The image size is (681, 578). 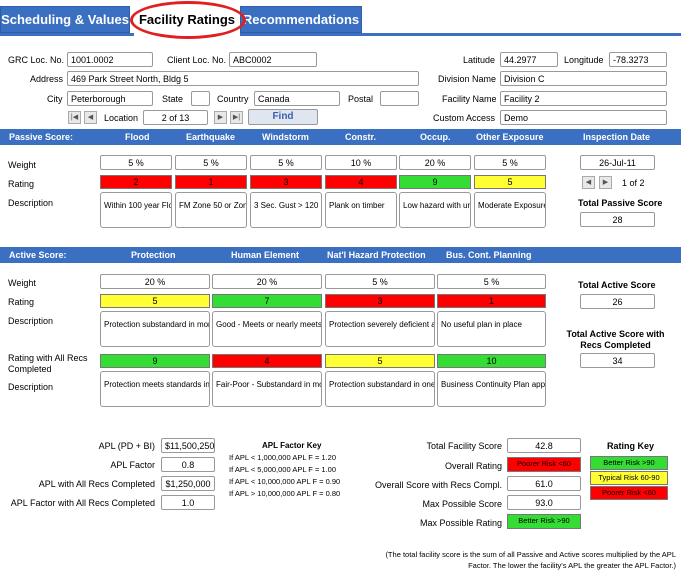 What do you see at coordinates (153, 255) in the screenshot?
I see `active-col-protection: Protection` at bounding box center [153, 255].